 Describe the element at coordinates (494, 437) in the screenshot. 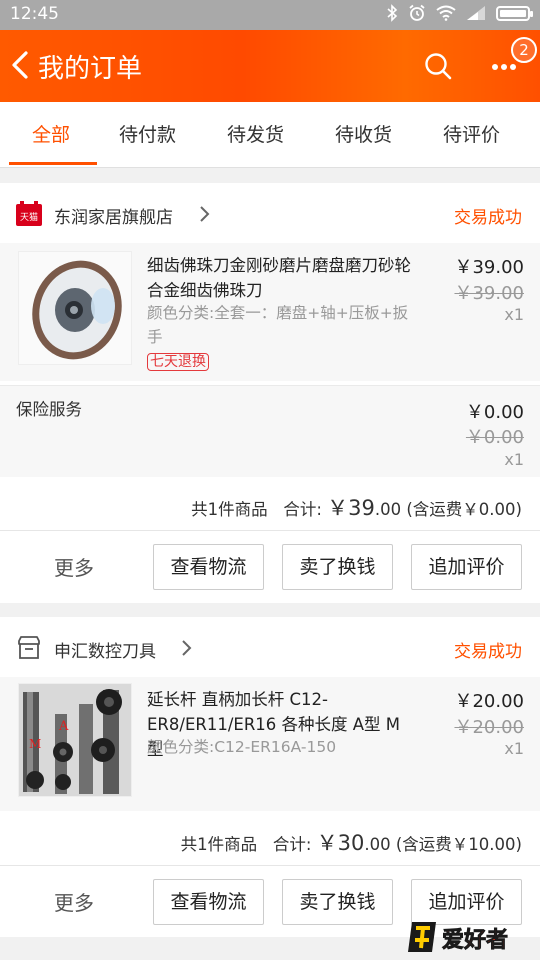

I see `insurance-original-price: ￥0.00` at that location.